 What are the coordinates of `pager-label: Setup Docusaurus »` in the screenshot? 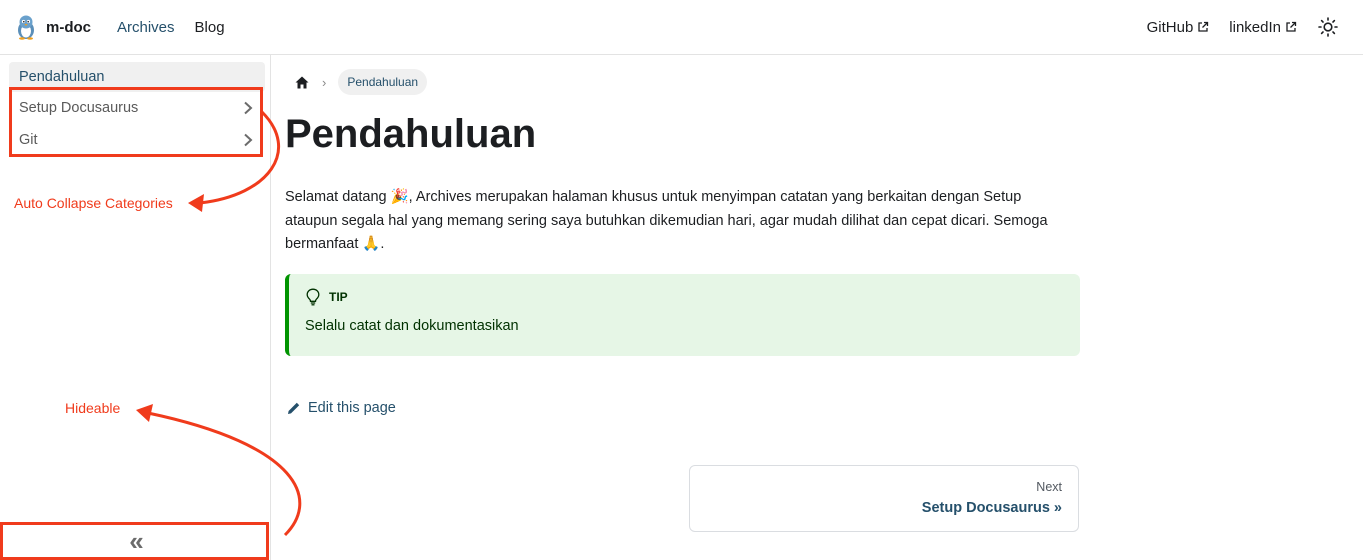 It's located at (991, 508).